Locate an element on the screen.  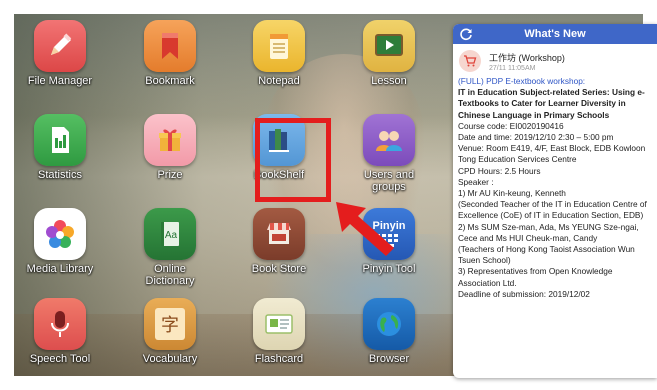
users-icon is located at coordinates (389, 140).